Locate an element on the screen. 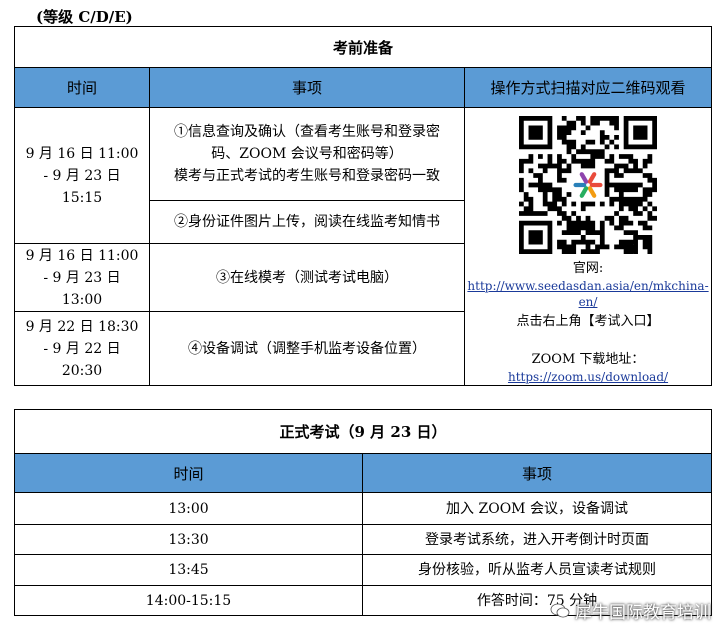 The image size is (721, 631). watermark-text: 犀牛国际教育培训 is located at coordinates (643, 613).